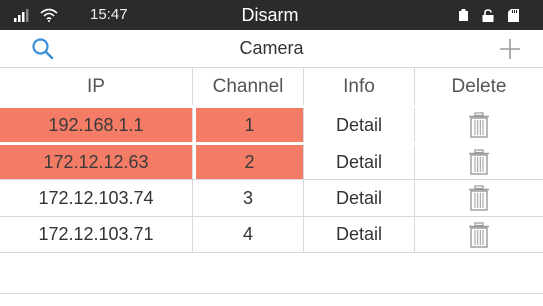 The width and height of the screenshot is (543, 306). What do you see at coordinates (36, 15) in the screenshot?
I see `status-left` at bounding box center [36, 15].